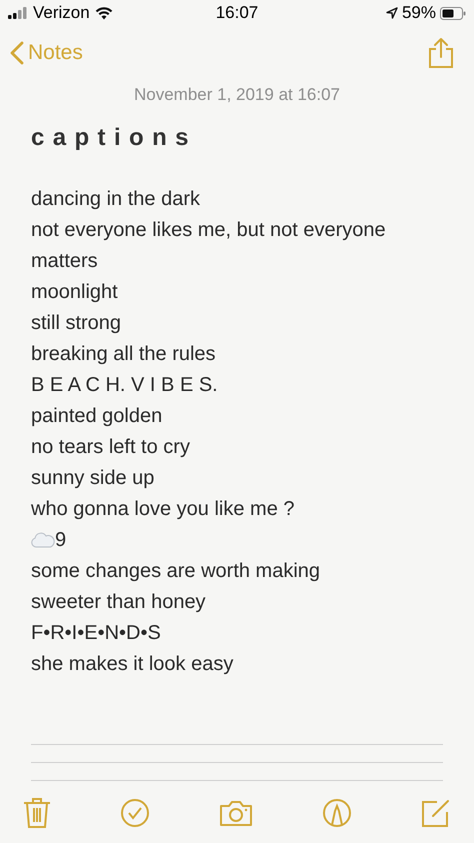 This screenshot has height=843, width=474. I want to click on battery-icon, so click(453, 13).